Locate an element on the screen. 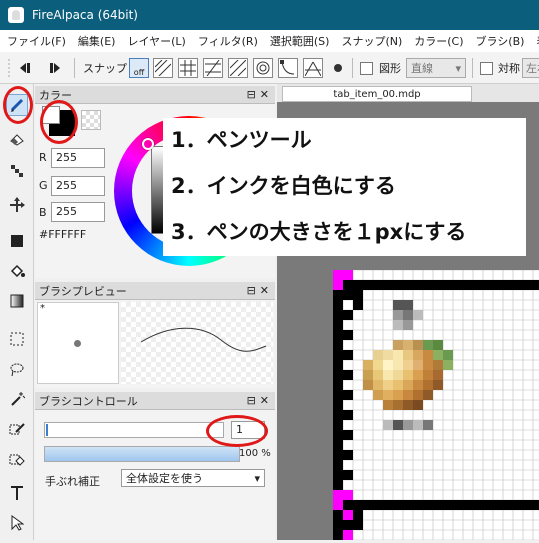 This screenshot has width=539, height=543. snap-cross-icon is located at coordinates (188, 68).